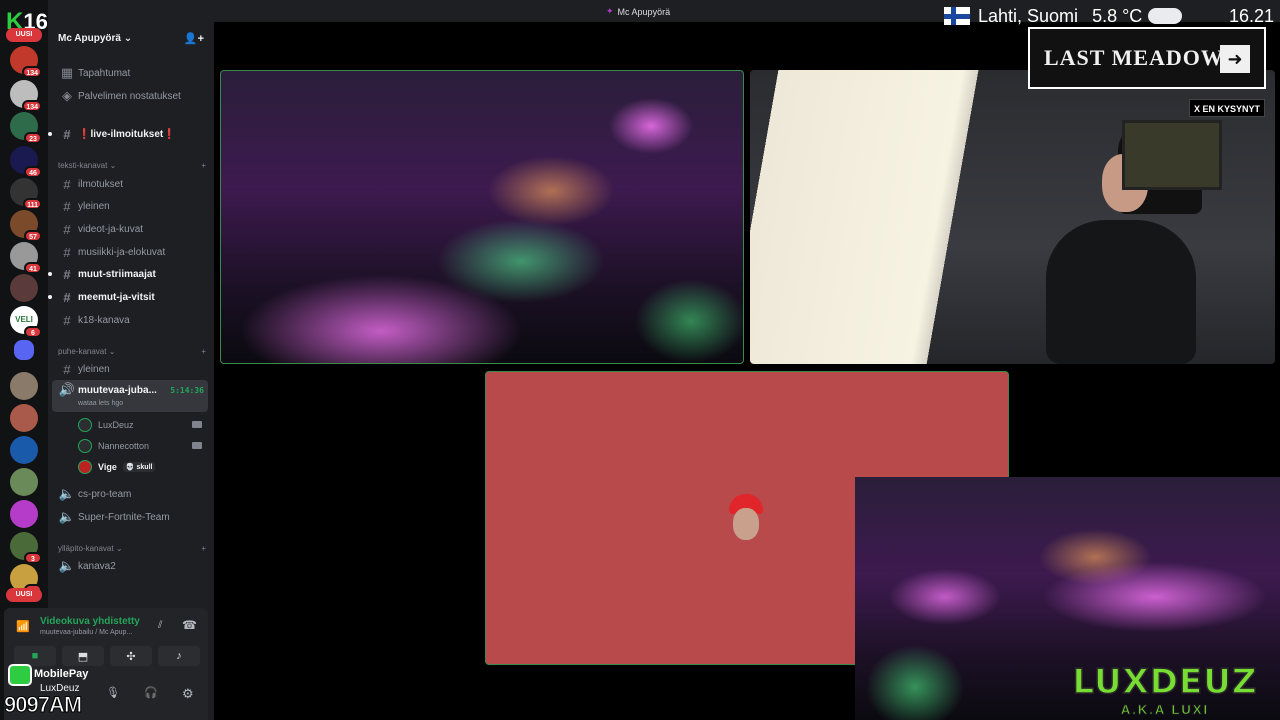  Describe the element at coordinates (130, 320) in the screenshot. I see `channel-item: # k18-kanava` at that location.